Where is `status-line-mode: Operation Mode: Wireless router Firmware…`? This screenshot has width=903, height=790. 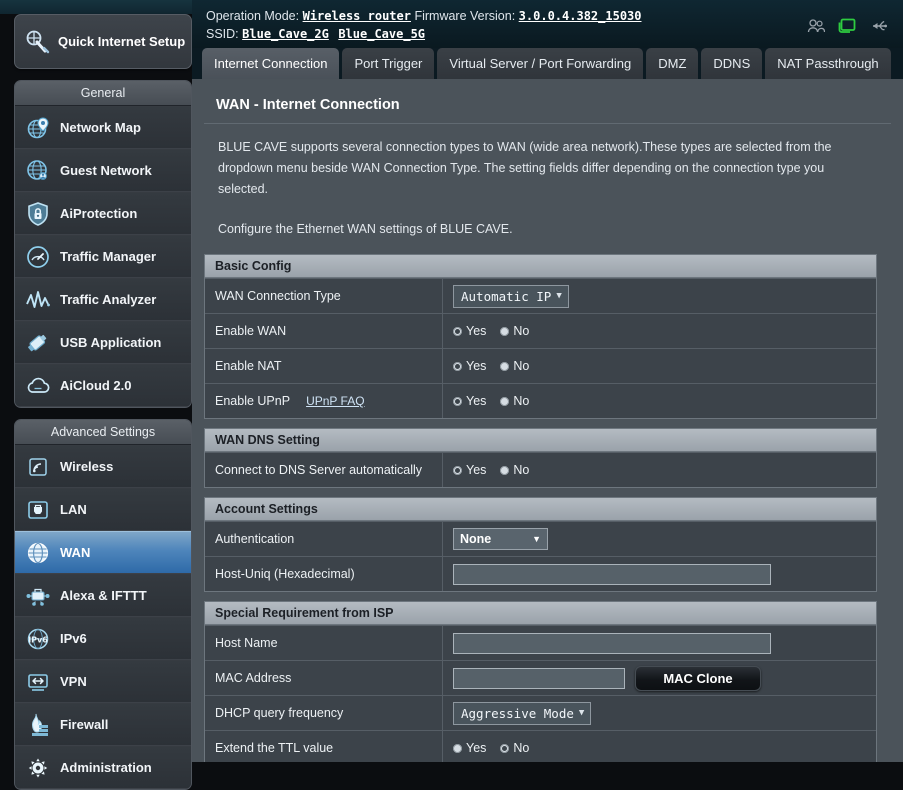 status-line-mode: Operation Mode: Wireless router Firmware… is located at coordinates (554, 16).